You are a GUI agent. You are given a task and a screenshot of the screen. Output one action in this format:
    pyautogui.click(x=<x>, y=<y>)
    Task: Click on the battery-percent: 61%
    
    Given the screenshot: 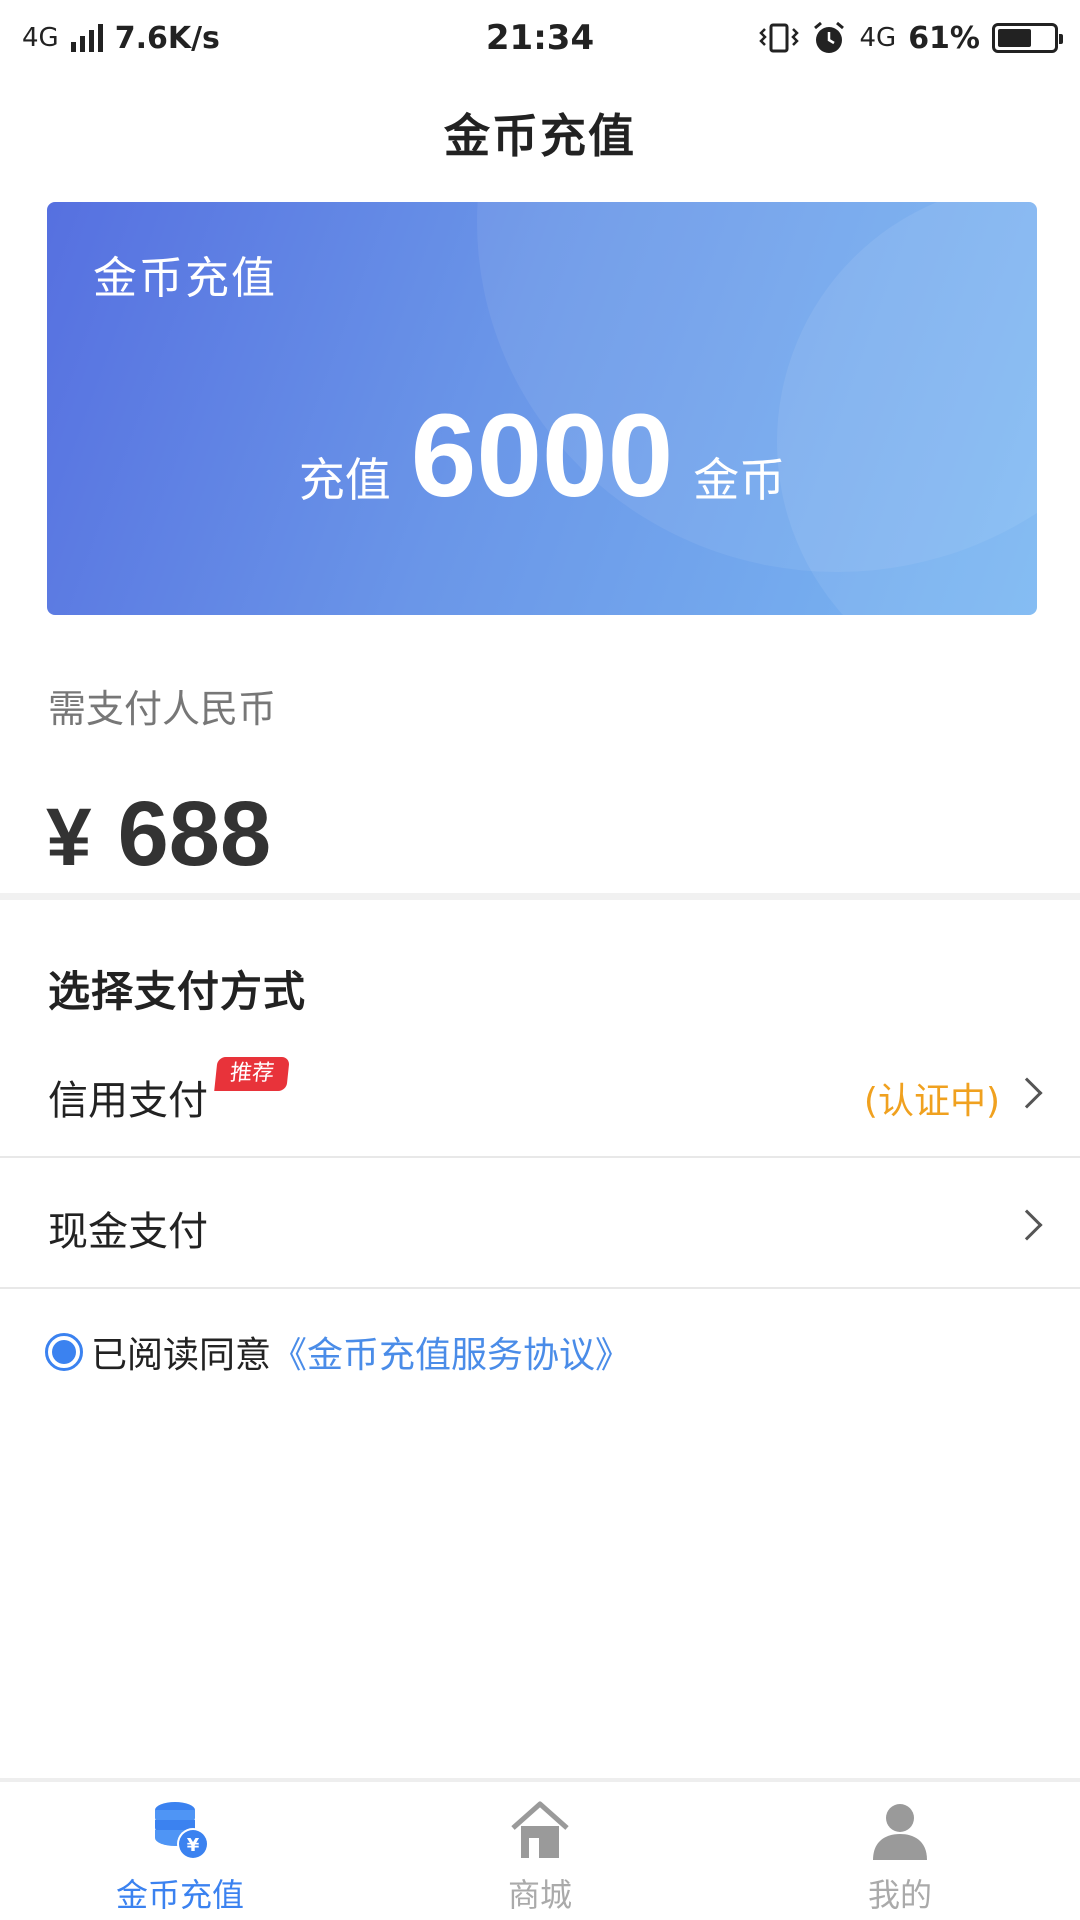 What is the action you would take?
    pyautogui.click(x=944, y=38)
    